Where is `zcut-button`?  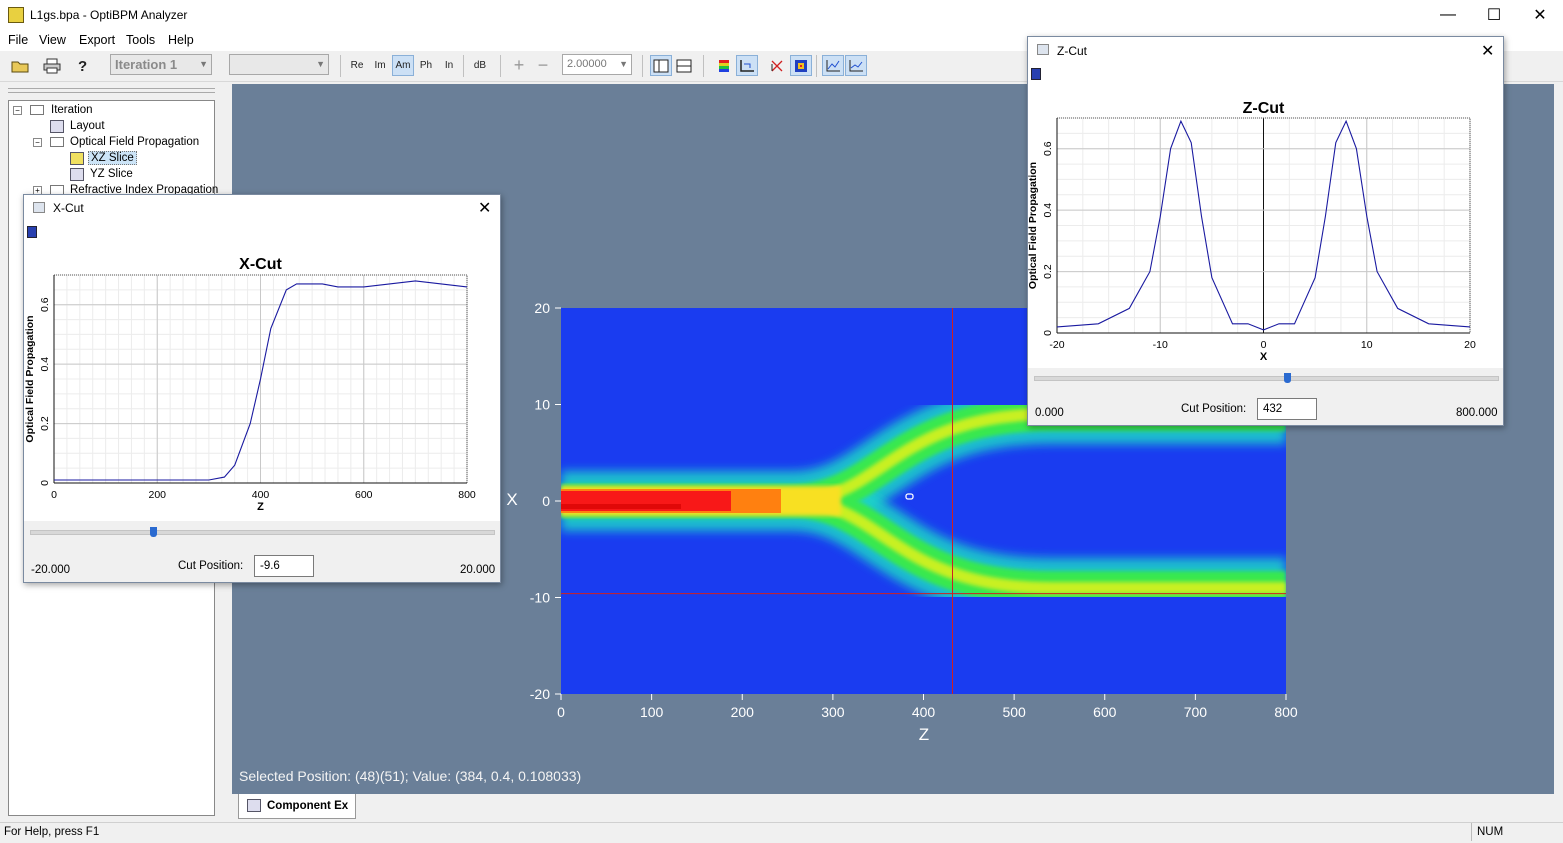
zcut-button is located at coordinates (856, 65).